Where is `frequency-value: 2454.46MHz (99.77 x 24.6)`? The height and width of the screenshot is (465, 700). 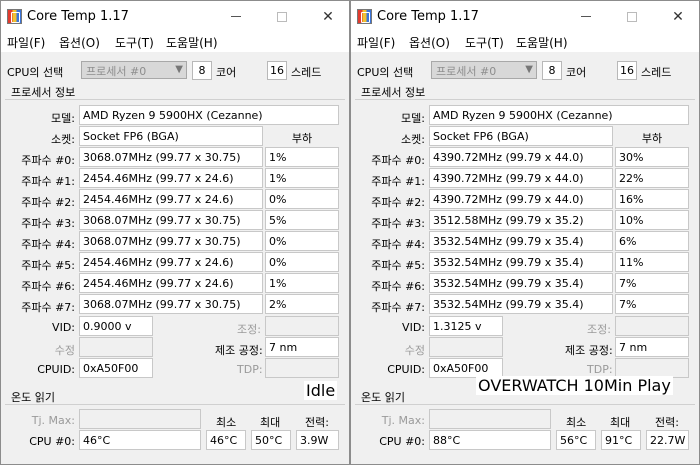
frequency-value: 2454.46MHz (99.77 x 24.6) is located at coordinates (171, 283).